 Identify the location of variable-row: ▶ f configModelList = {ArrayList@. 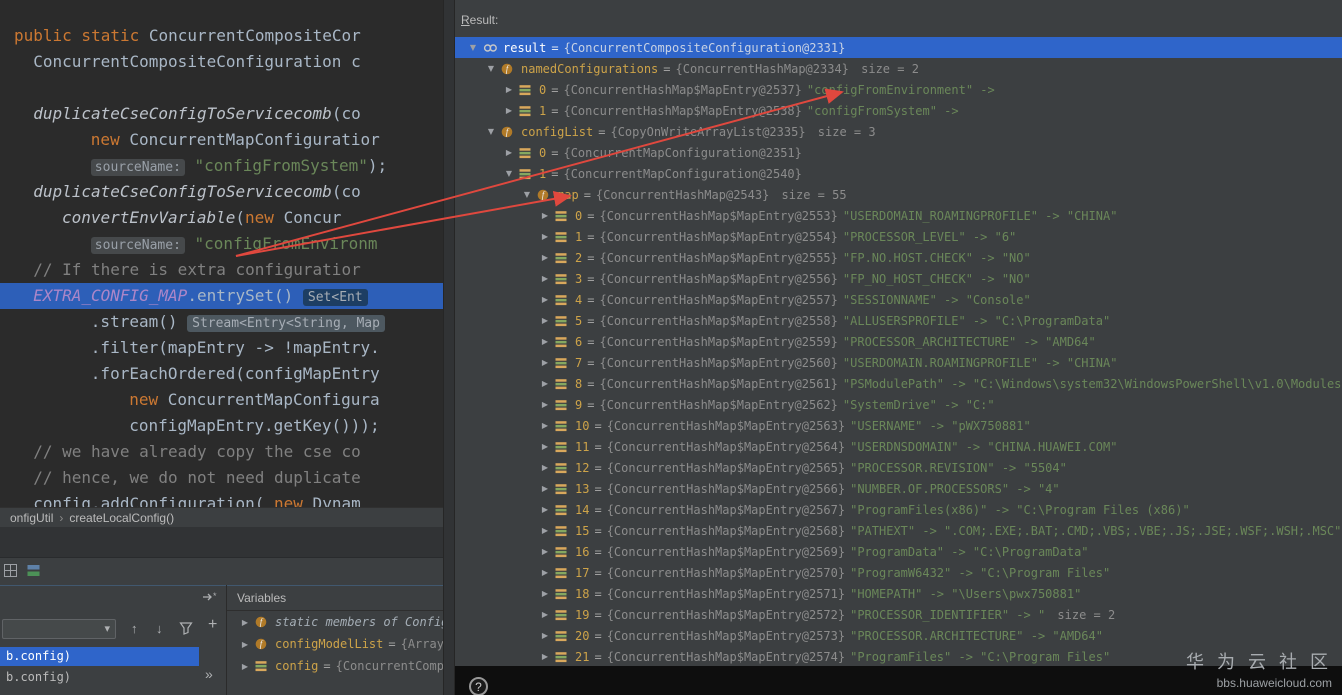
(335, 644).